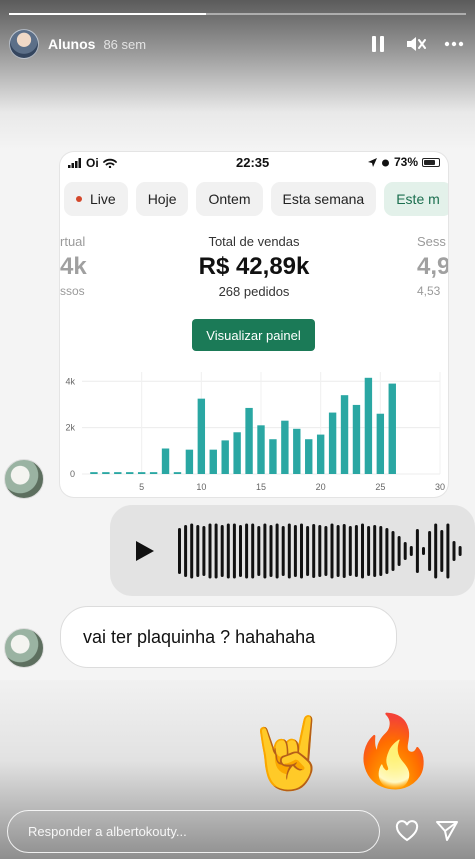  I want to click on alarm-icon, so click(385, 162).